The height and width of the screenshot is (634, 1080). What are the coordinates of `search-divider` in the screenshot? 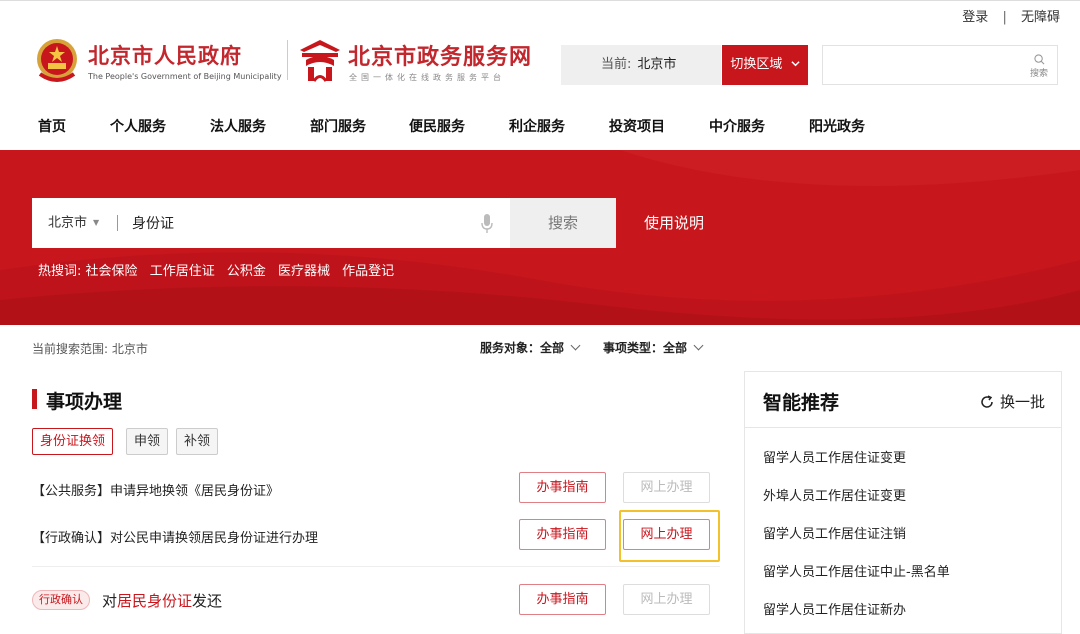 It's located at (117, 223).